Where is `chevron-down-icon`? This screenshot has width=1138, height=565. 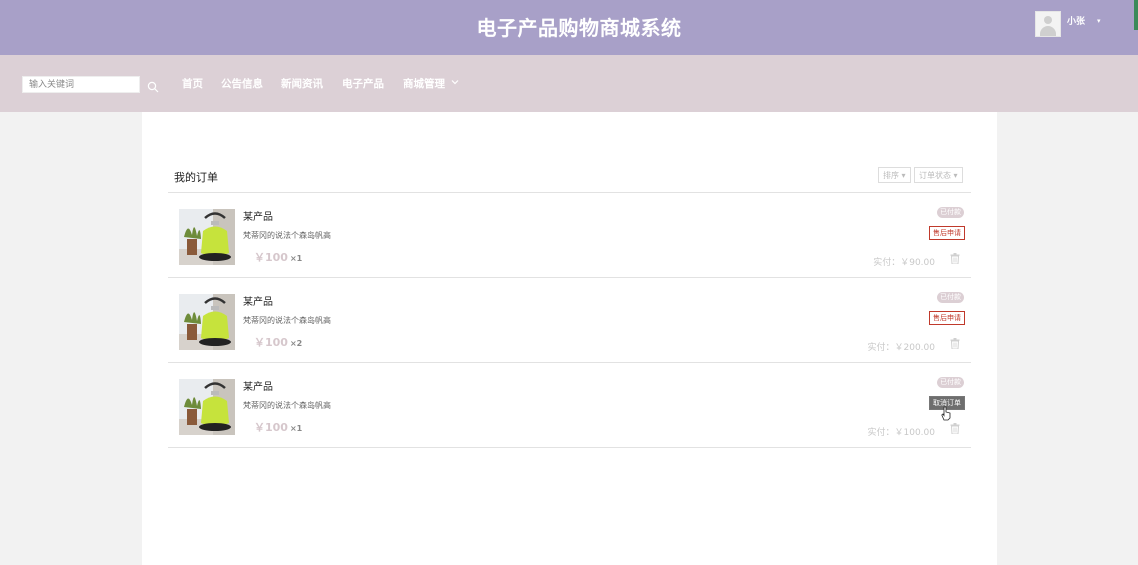
chevron-down-icon is located at coordinates (455, 82).